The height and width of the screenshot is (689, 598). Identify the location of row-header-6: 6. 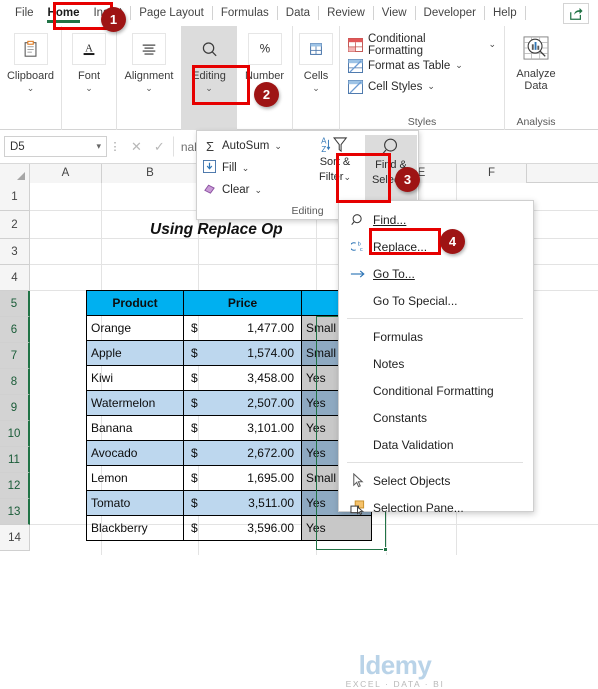
(15, 330).